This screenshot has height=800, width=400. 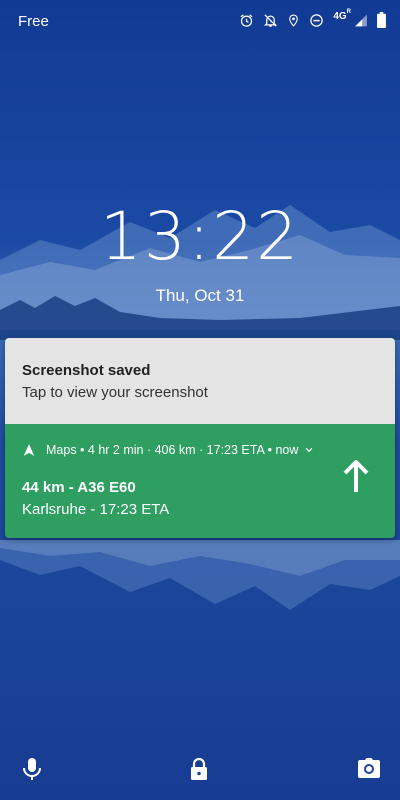 What do you see at coordinates (86, 370) in the screenshot?
I see `notification-title: Screenshot saved` at bounding box center [86, 370].